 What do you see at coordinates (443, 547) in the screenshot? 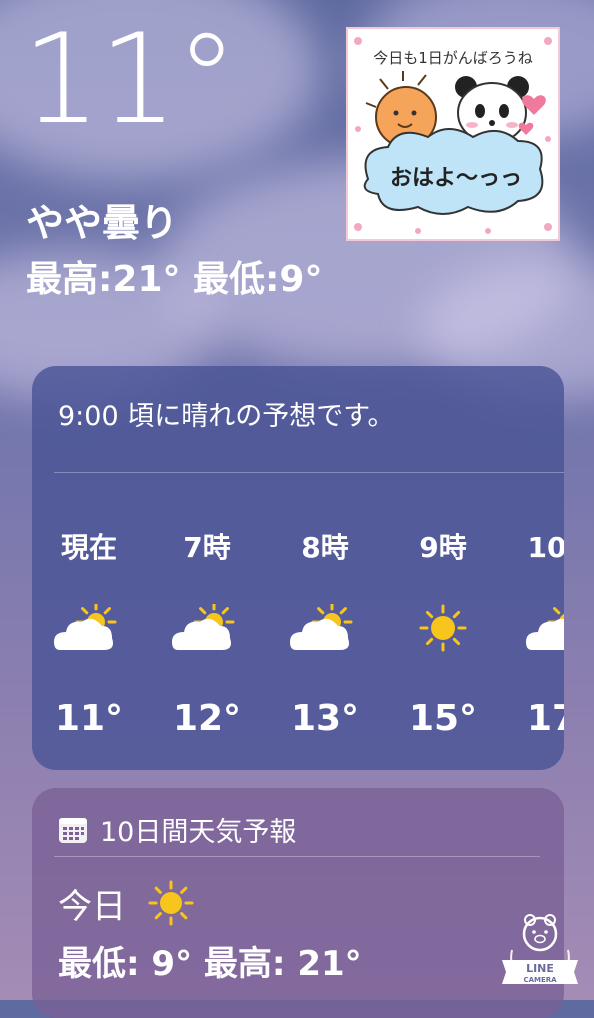
I see `hour-label: 9時` at bounding box center [443, 547].